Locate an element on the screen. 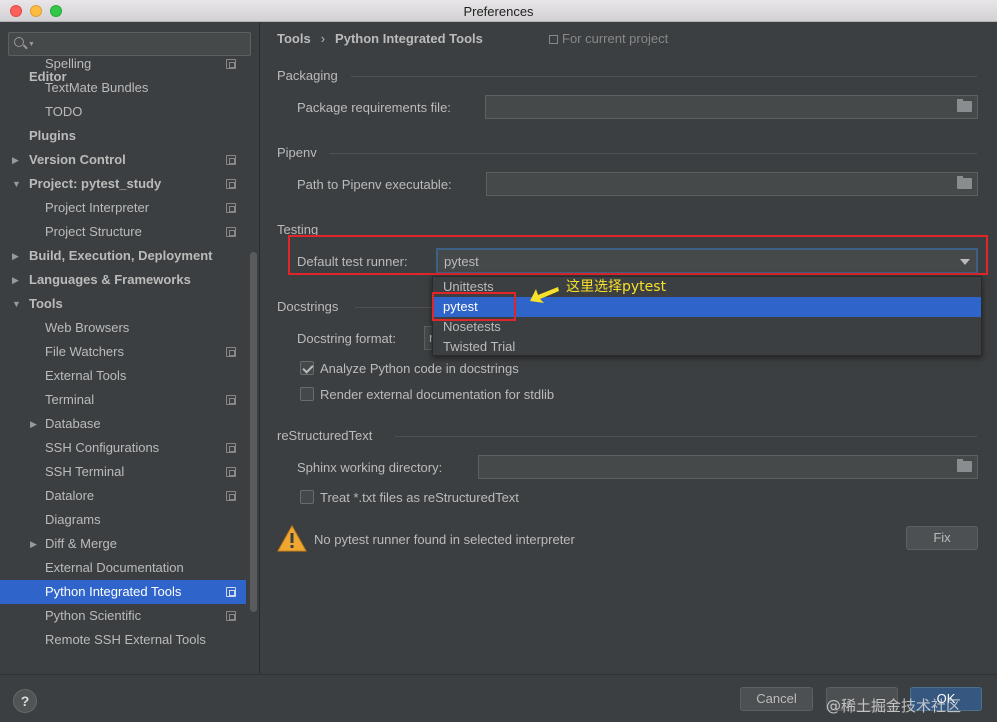  sidebar-item-version-control: ▶ Version Control is located at coordinates (123, 160).